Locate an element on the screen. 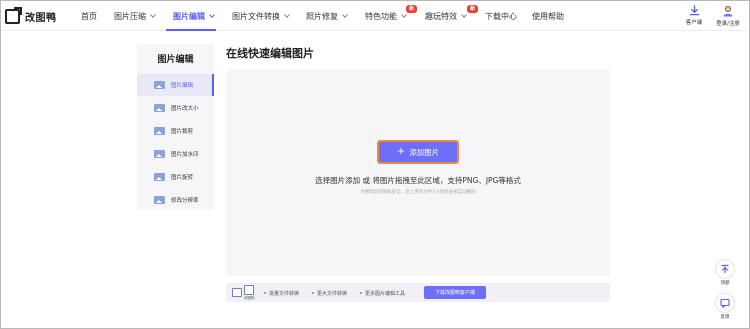 The width and height of the screenshot is (750, 329). app-illustration: 改图鸭 is located at coordinates (245, 292).